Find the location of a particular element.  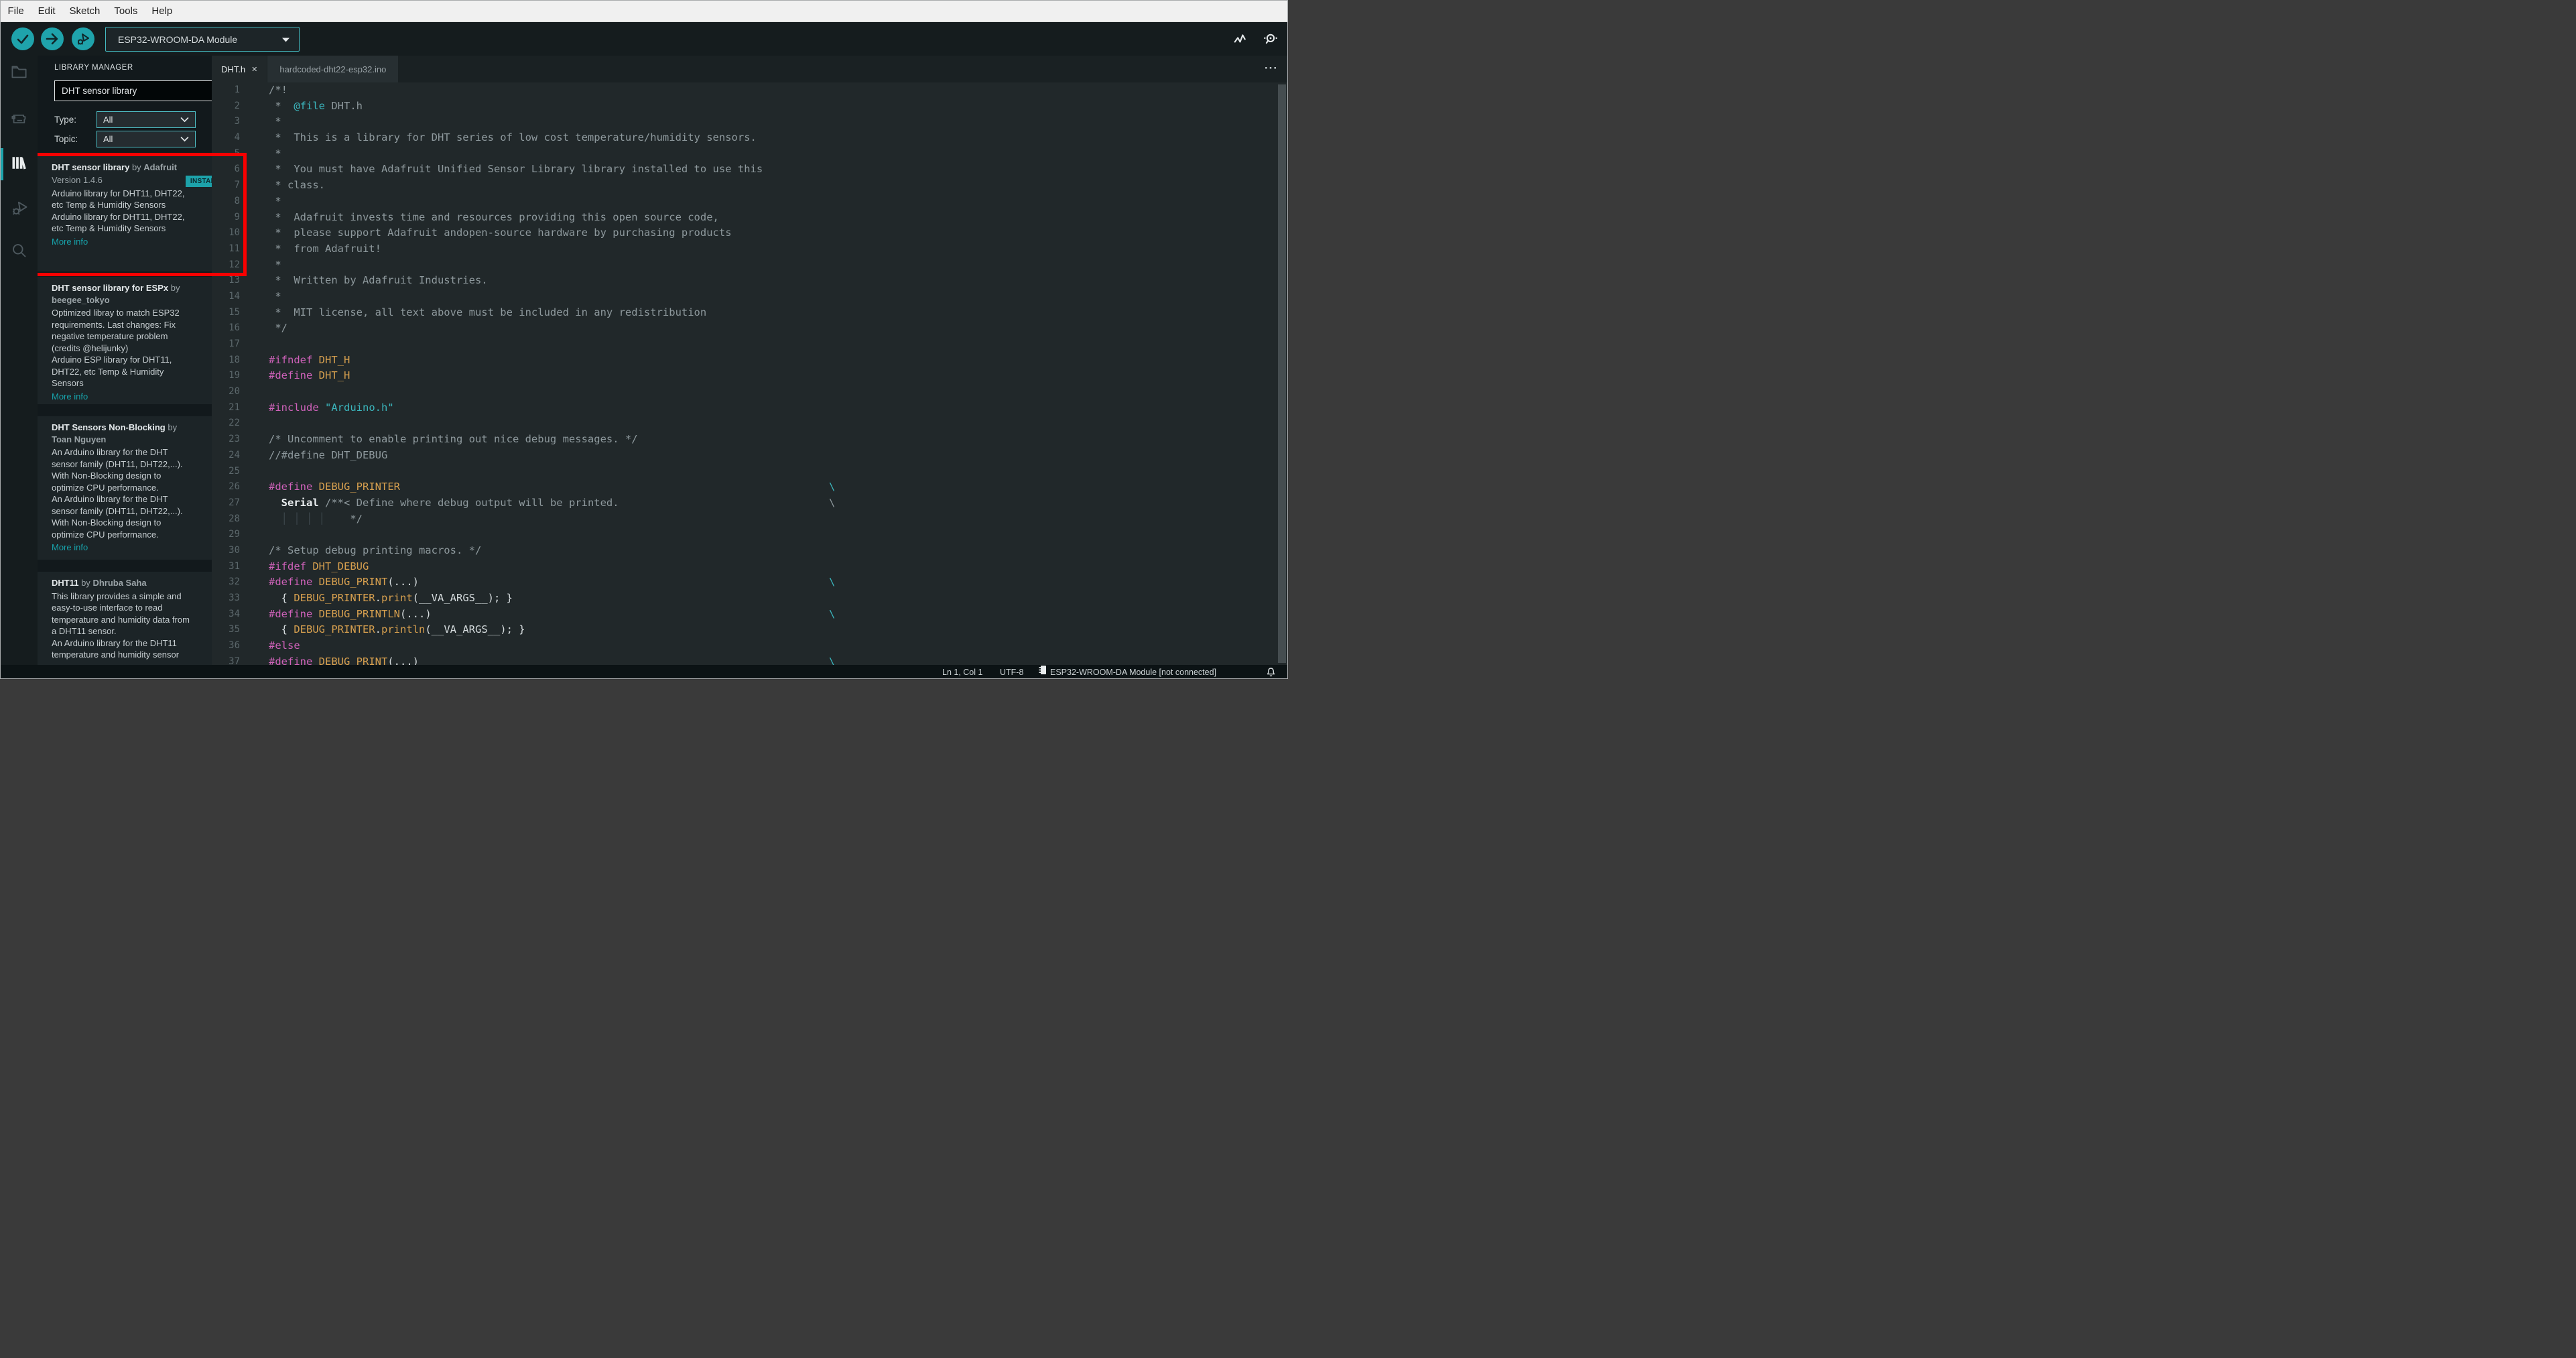

filter-row-type: Type: All is located at coordinates (125, 119).